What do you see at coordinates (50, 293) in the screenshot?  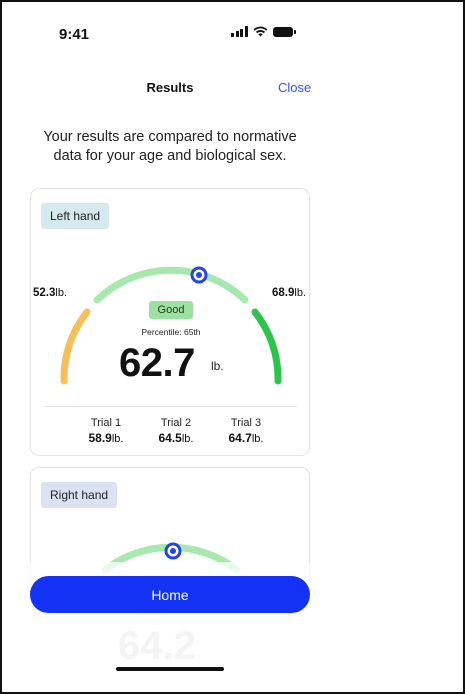 I see `range-low-value: 52.3lb.` at bounding box center [50, 293].